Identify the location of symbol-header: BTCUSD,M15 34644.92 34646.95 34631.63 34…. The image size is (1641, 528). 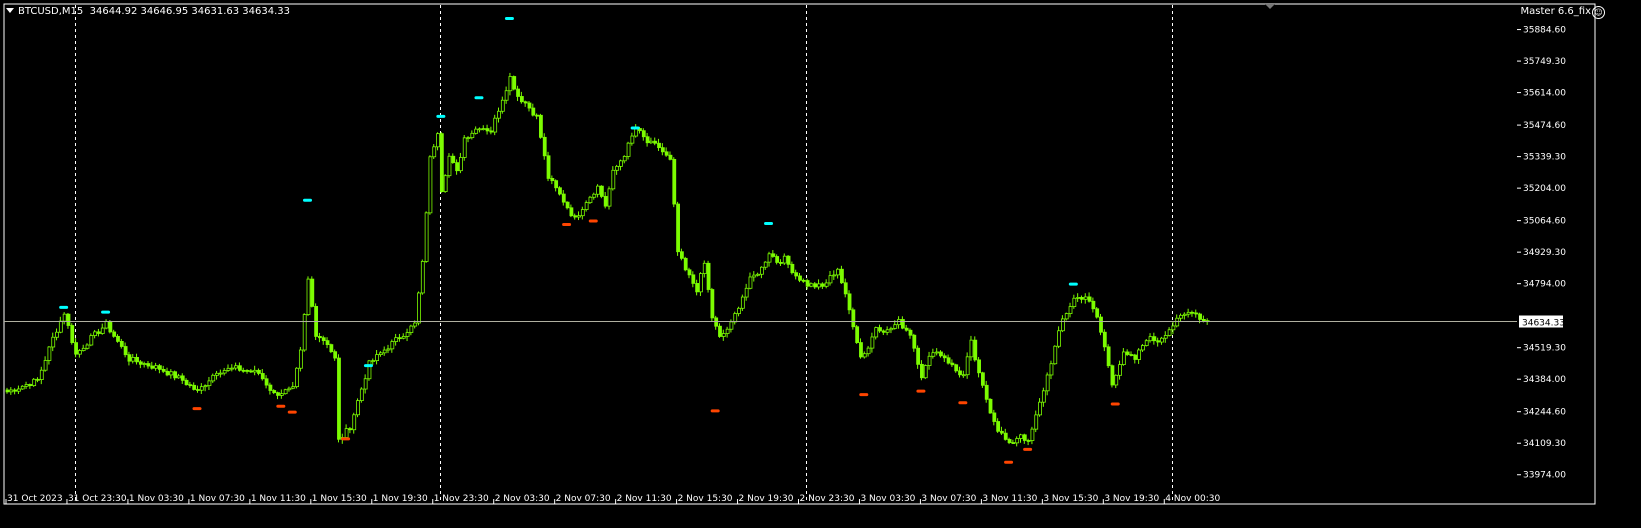
(148, 11).